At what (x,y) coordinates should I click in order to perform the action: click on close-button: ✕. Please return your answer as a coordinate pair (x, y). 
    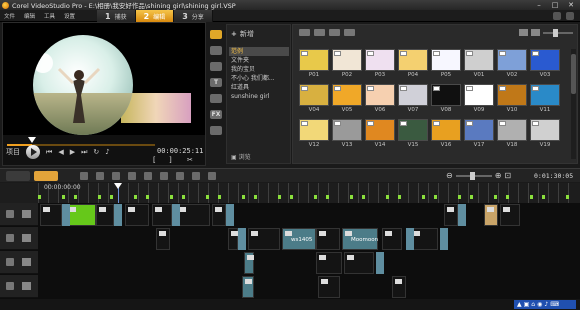
    Looking at the image, I should click on (571, 5).